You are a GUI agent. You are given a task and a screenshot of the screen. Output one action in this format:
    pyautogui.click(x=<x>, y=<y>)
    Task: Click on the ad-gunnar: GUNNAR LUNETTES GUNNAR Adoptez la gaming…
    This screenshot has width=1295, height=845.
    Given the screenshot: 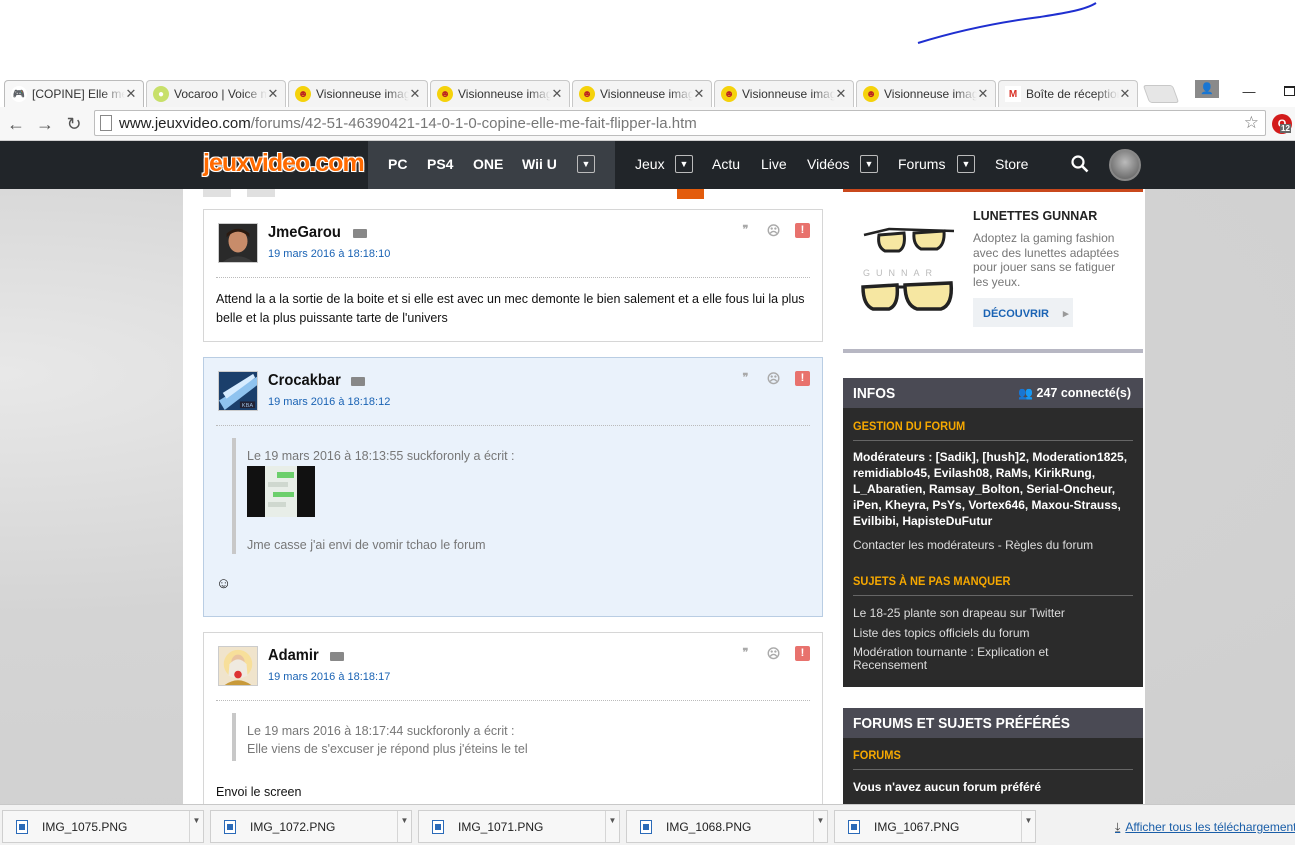 What is the action you would take?
    pyautogui.click(x=993, y=271)
    